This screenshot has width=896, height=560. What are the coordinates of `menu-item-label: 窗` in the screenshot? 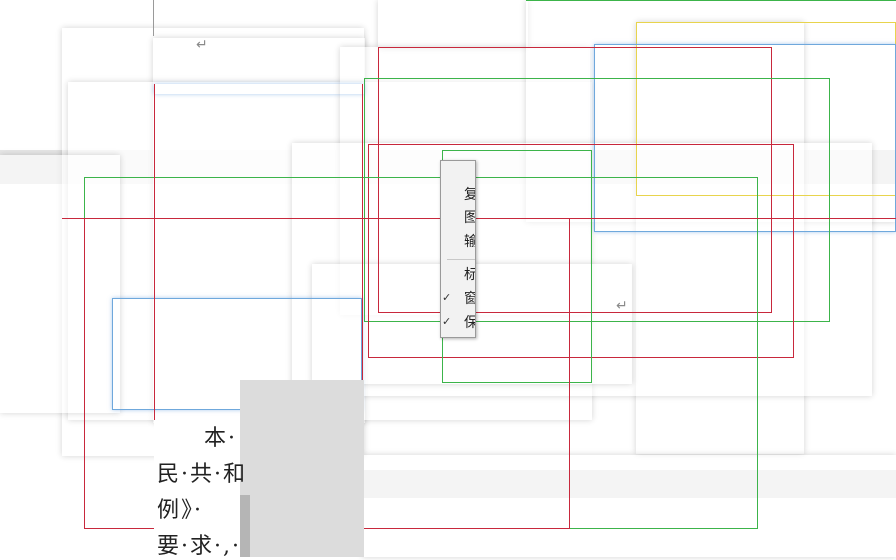 It's located at (469, 299).